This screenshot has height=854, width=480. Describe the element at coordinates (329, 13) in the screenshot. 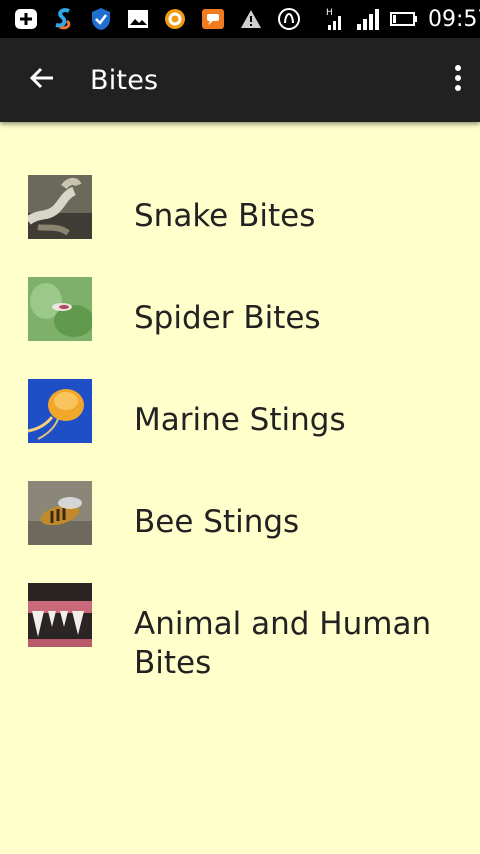

I see `svg-text: H` at that location.